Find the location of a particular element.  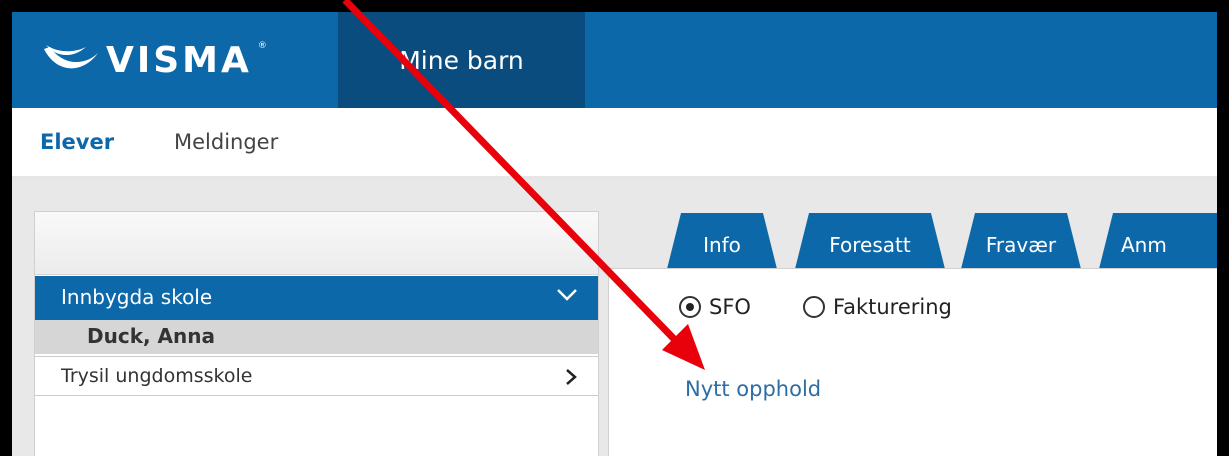

radio-fakturering is located at coordinates (813, 307).